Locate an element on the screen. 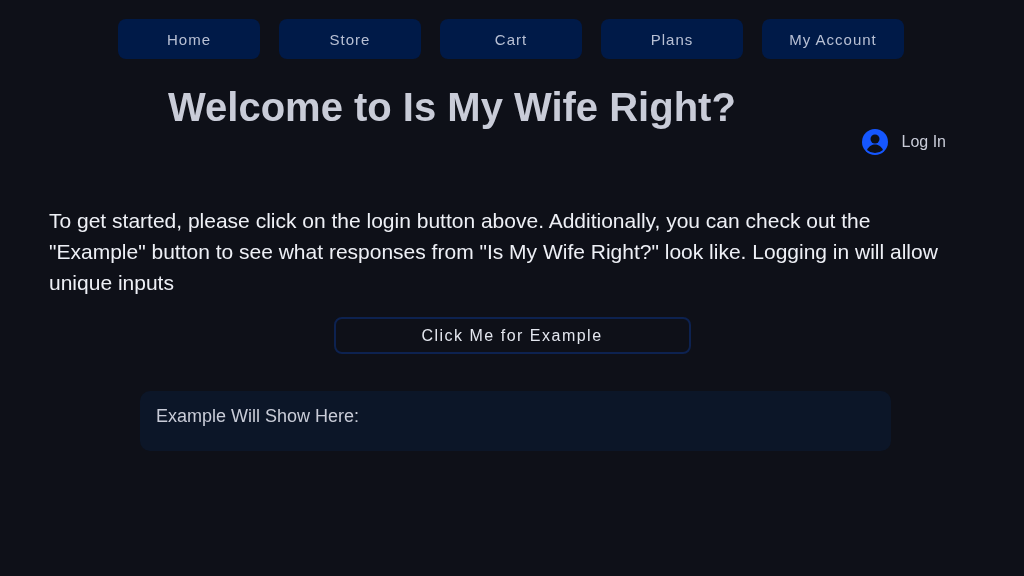  intro-paragraph: To get started, please click on the login button above. Additionally, you can check out the "Example" button to see what responses from "Is My Wife Right?" look like. Logging in will allow unique inputs is located at coordinates (494, 252).